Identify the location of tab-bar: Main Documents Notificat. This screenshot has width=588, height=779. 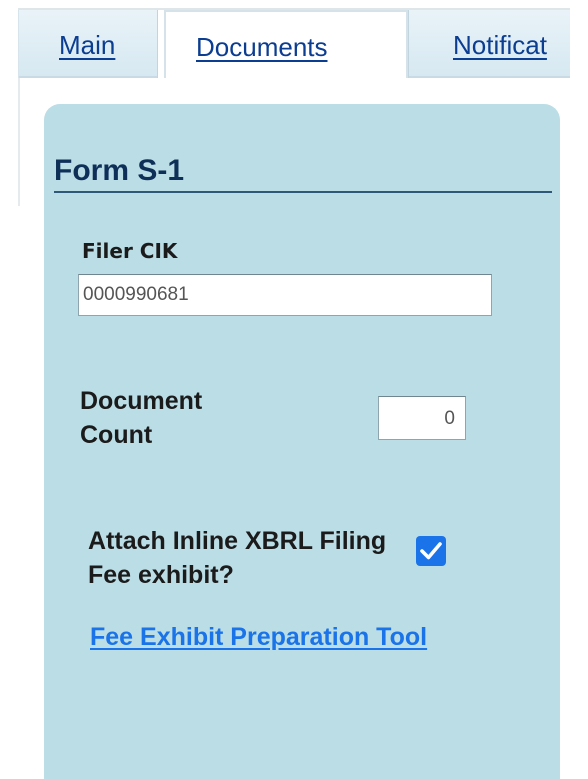
(294, 40).